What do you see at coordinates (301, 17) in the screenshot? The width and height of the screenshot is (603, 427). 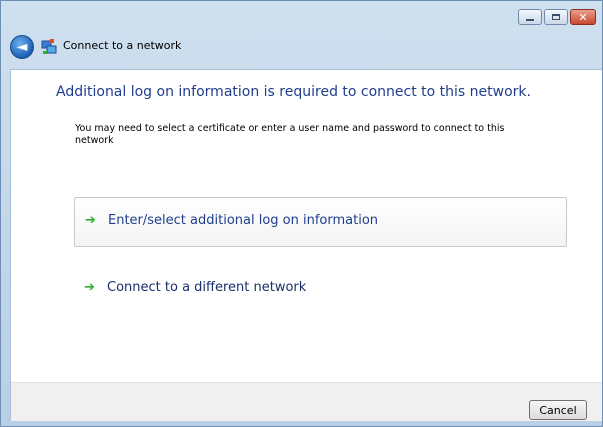 I see `title-bar: ✕` at bounding box center [301, 17].